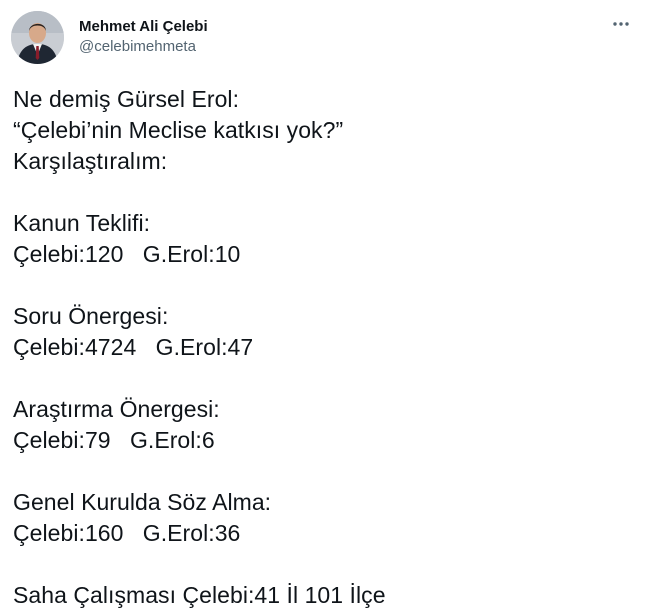 This screenshot has width=650, height=615. What do you see at coordinates (82, 223) in the screenshot?
I see `tweet-line: Kanun Teklifi:` at bounding box center [82, 223].